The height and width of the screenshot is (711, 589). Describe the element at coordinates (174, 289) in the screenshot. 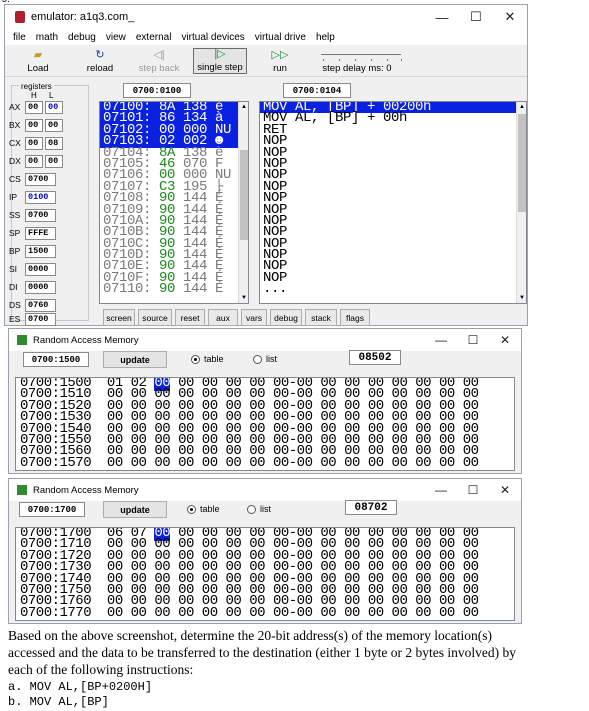

I see `code-line: 07110: 90 144 É` at that location.